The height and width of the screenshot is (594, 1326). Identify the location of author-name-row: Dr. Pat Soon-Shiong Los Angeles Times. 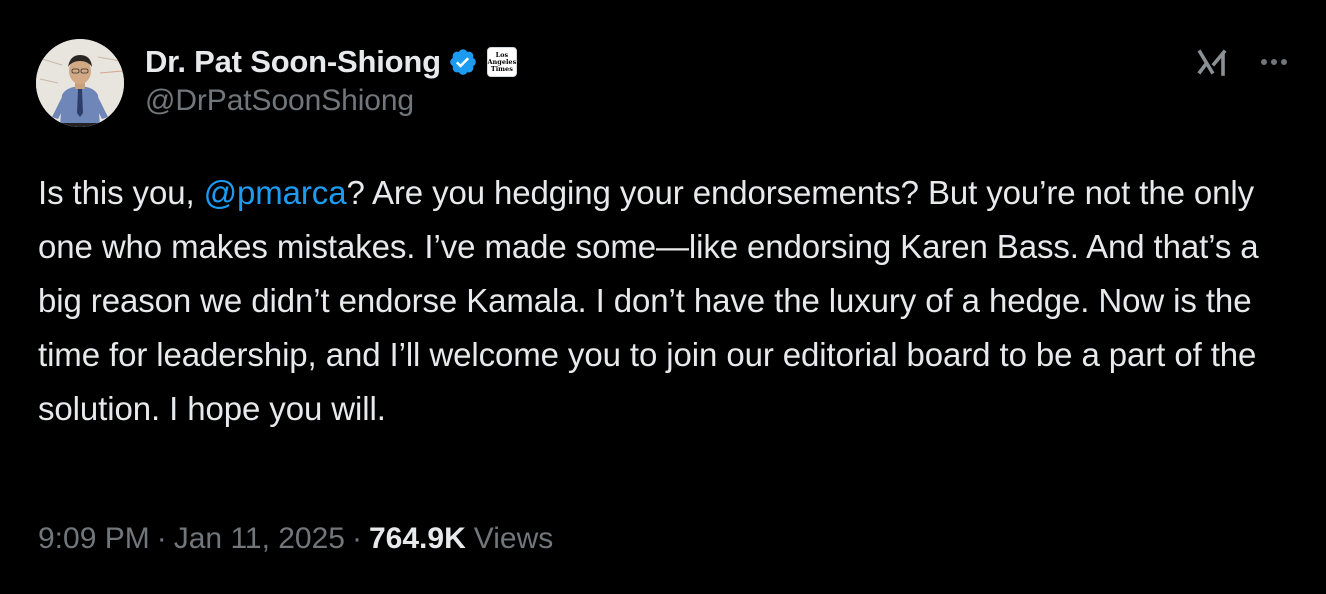
(331, 62).